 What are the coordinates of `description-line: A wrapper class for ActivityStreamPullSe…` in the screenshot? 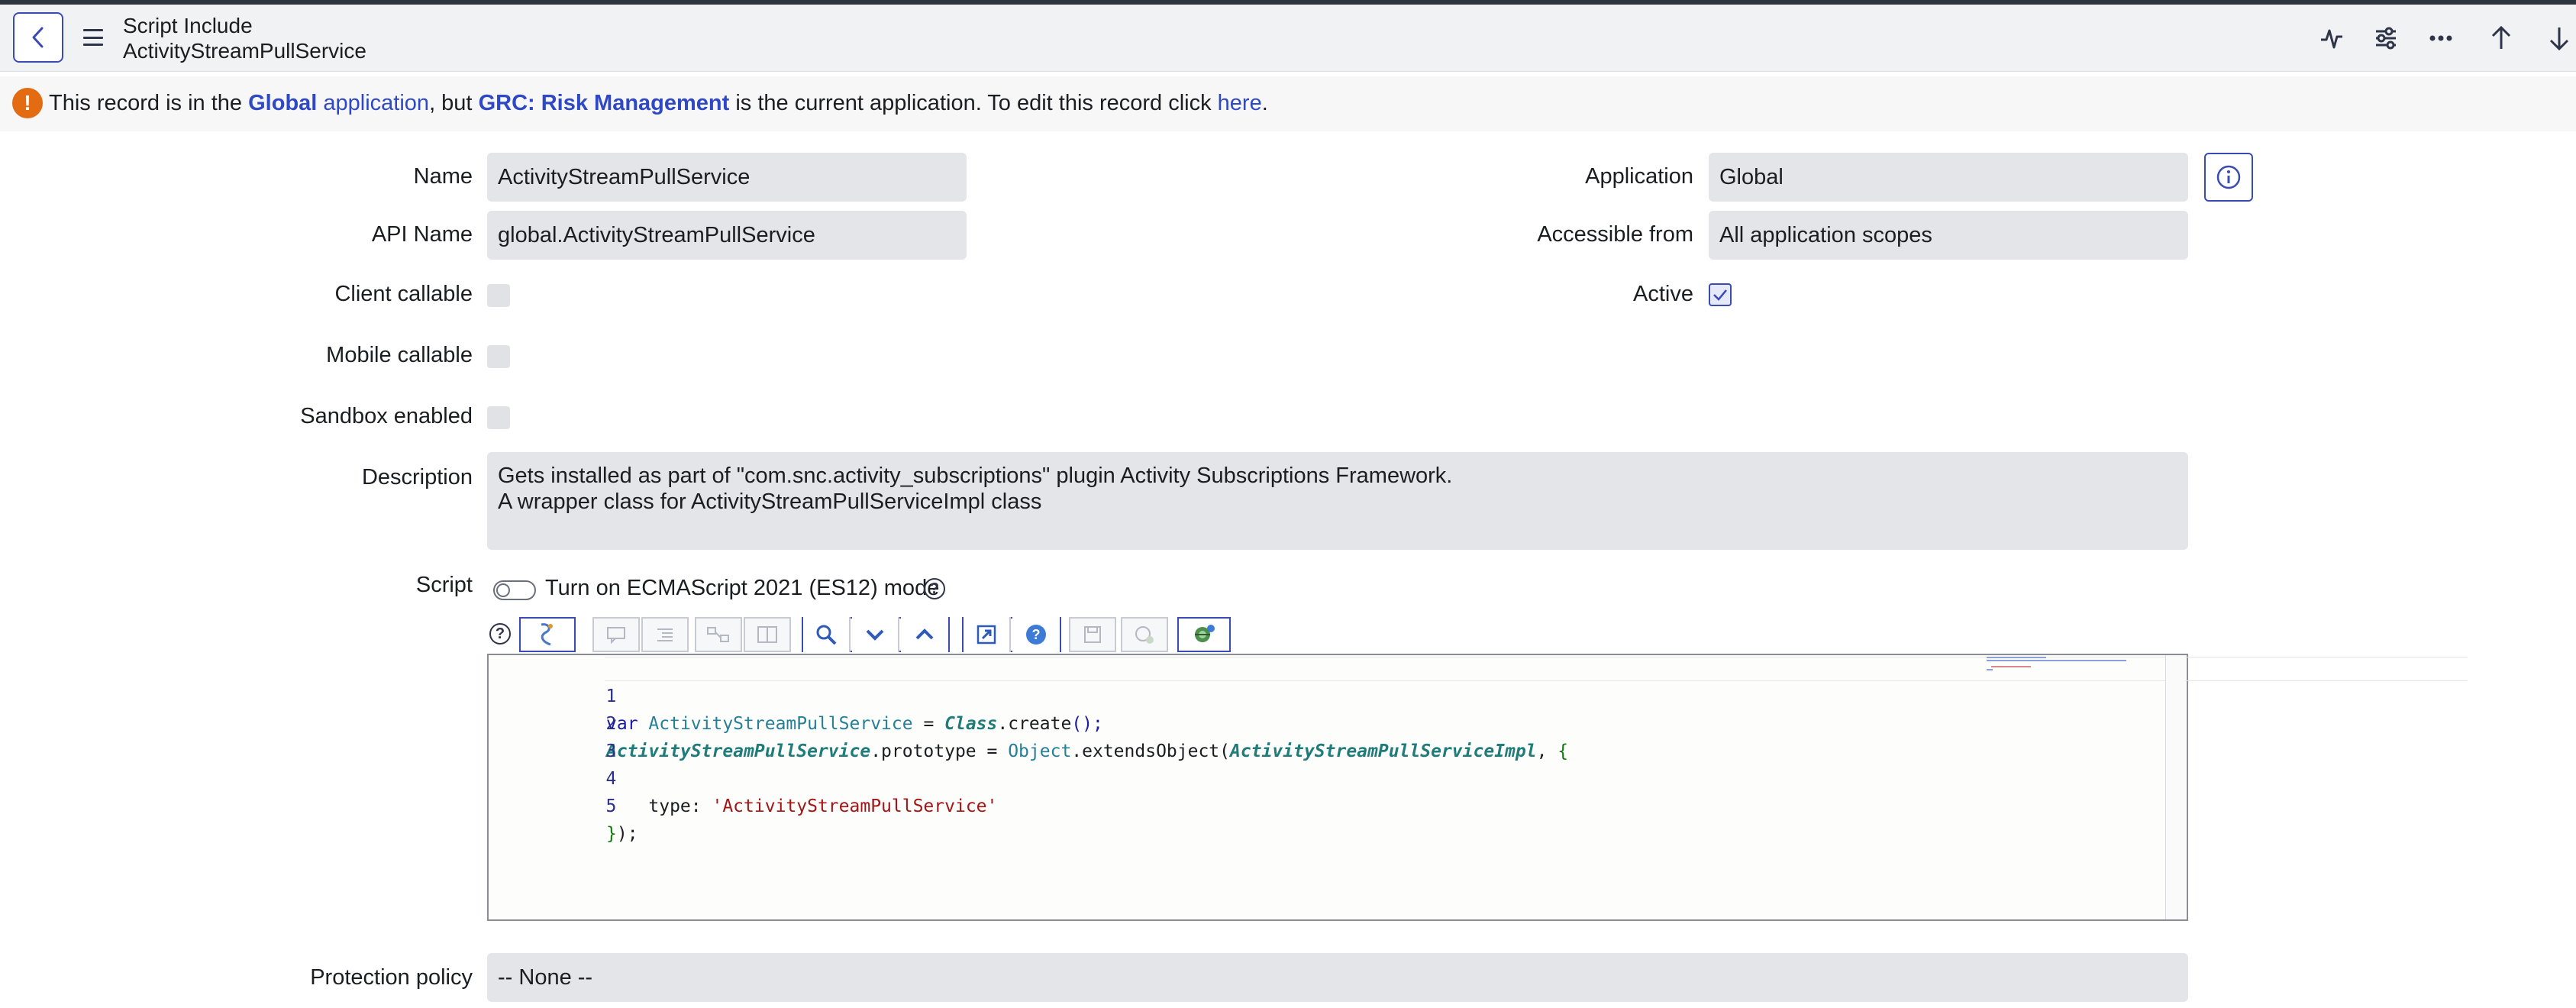 It's located at (770, 501).